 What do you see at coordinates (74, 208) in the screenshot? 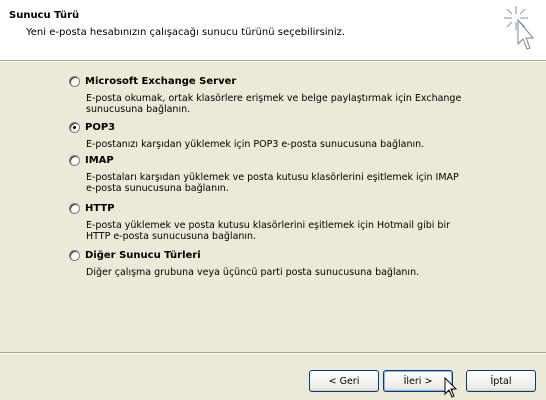
I see `radio-http` at bounding box center [74, 208].